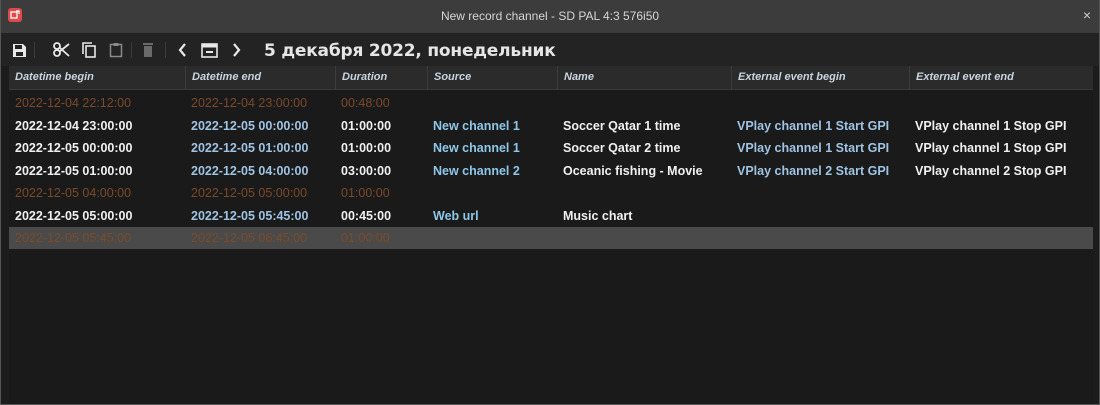 This screenshot has width=1100, height=405. Describe the element at coordinates (258, 78) in the screenshot. I see `column-header: Datetime end` at that location.